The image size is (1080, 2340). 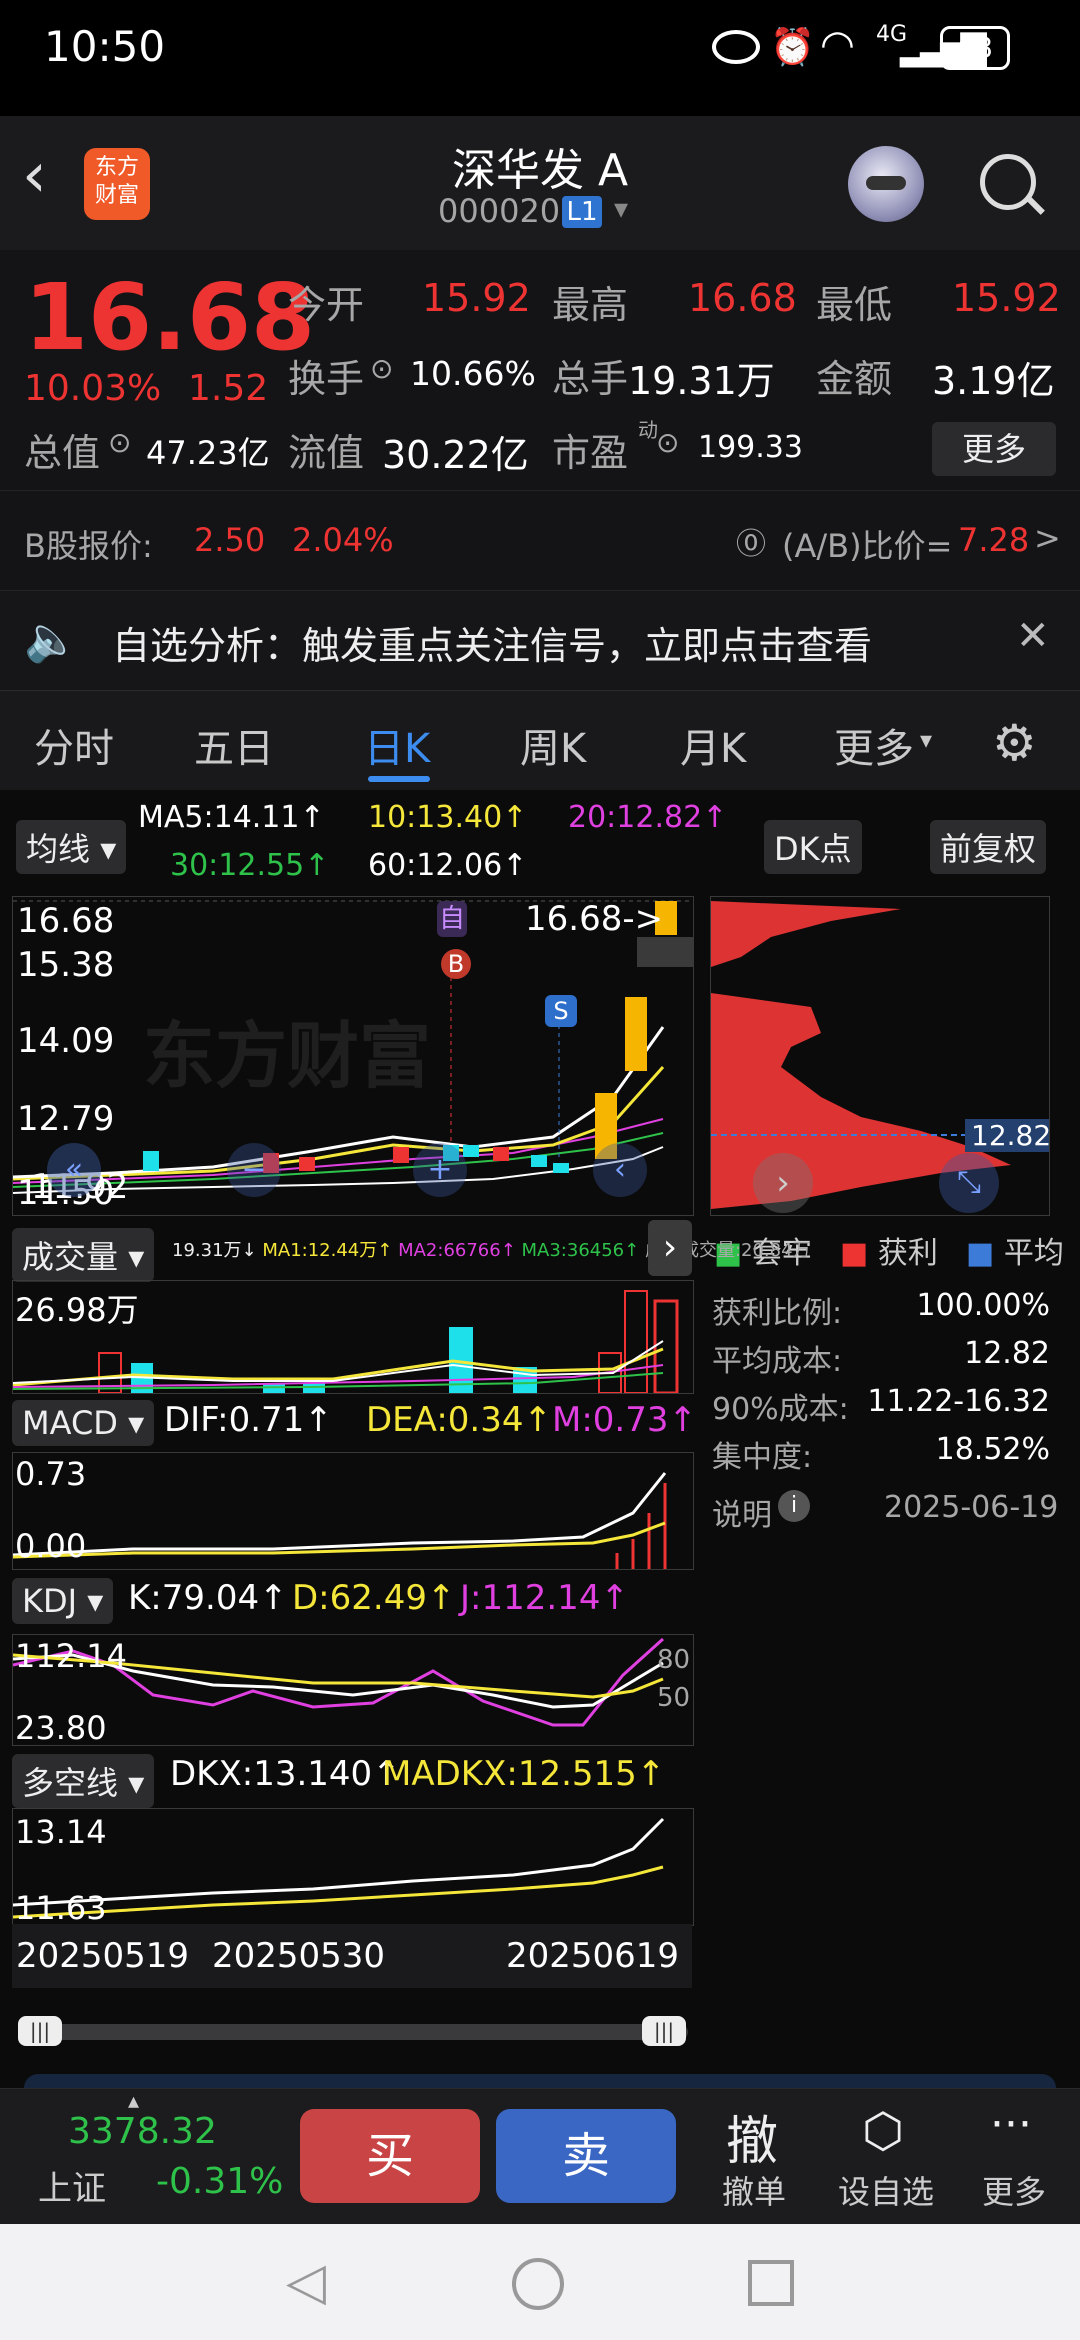 I want to click on dkx-chart: 13.14 11.63, so click(x=353, y=1867).